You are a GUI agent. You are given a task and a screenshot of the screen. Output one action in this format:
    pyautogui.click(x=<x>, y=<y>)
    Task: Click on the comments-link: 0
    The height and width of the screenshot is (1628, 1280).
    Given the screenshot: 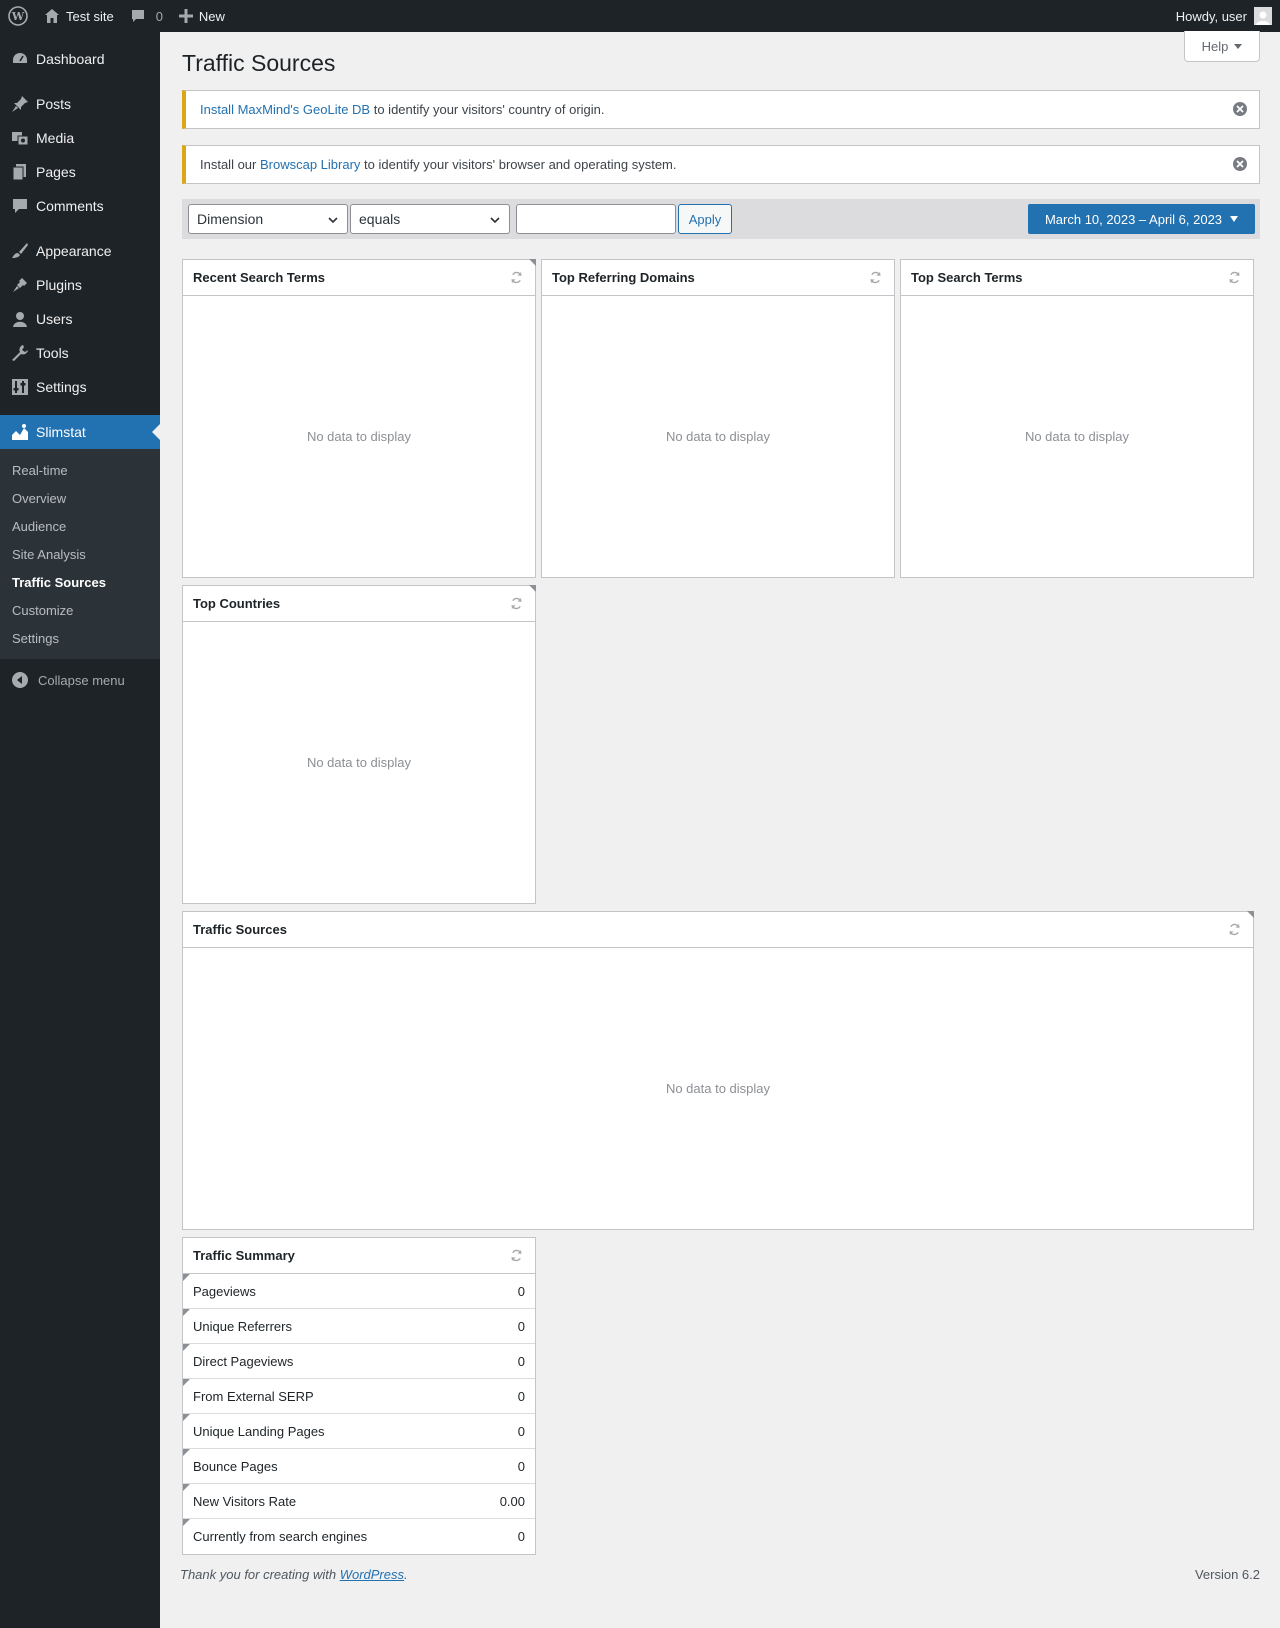 What is the action you would take?
    pyautogui.click(x=146, y=16)
    